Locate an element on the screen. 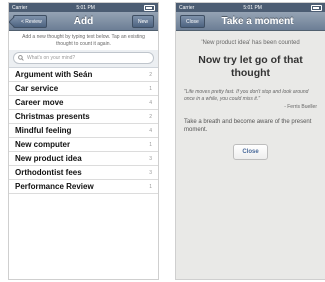 This screenshot has height=282, width=325. close-nav-button: Close is located at coordinates (192, 21).